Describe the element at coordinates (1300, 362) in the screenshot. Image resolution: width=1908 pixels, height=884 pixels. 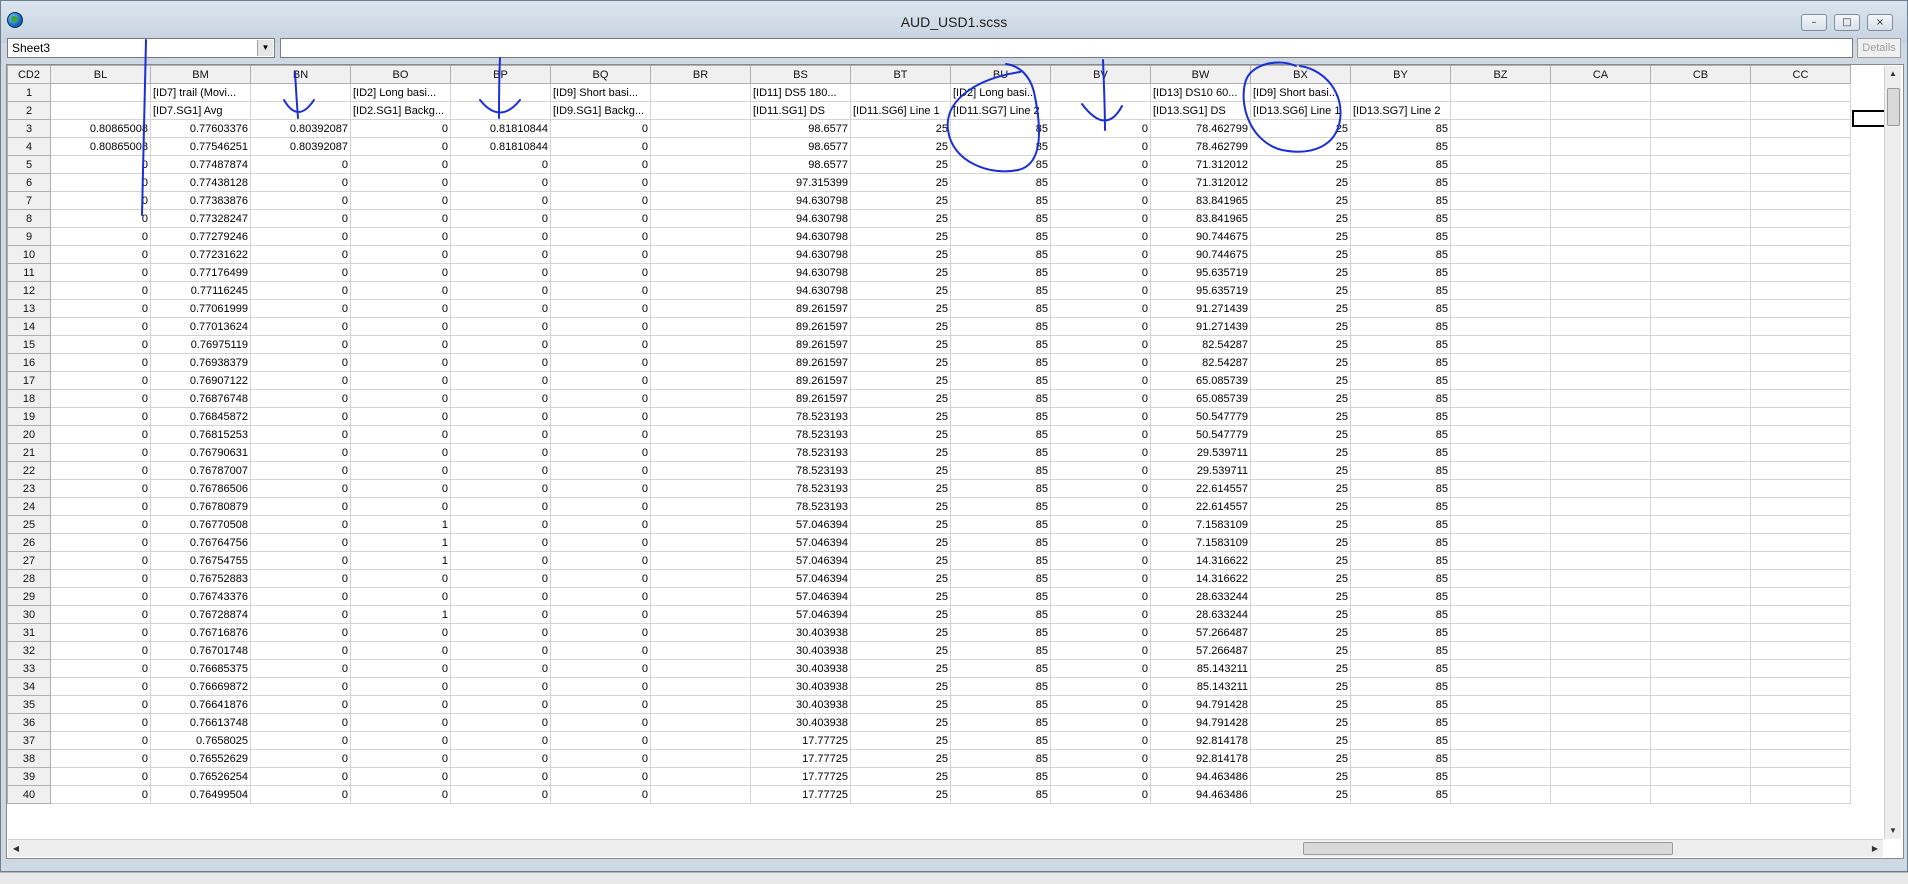
I see `cell-bx: 25` at that location.